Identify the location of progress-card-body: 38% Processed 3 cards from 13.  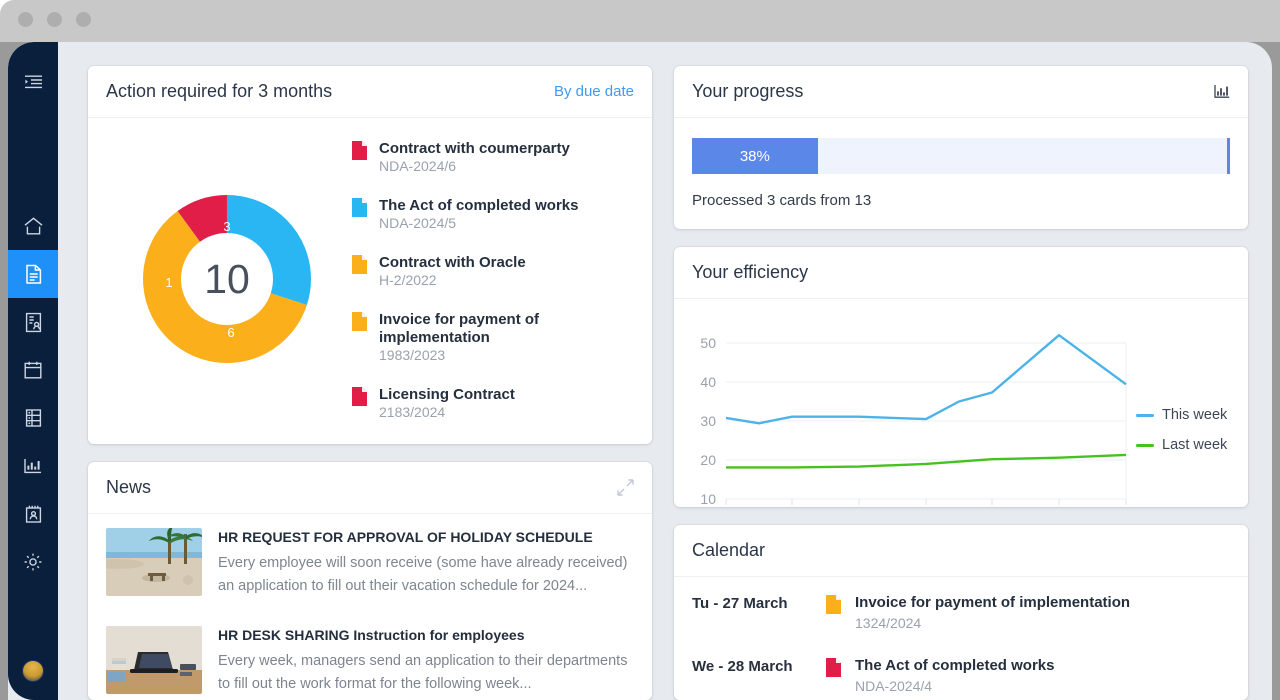
(961, 173).